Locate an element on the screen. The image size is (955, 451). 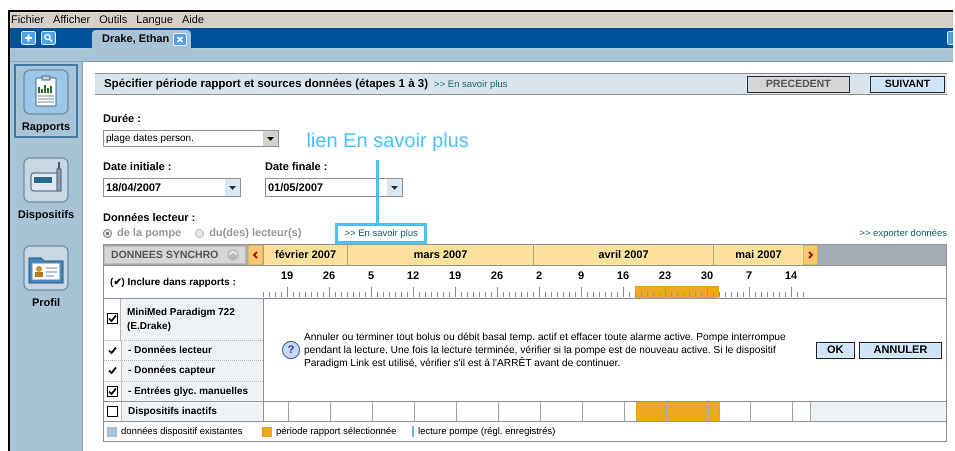
next-button: SUIVANT is located at coordinates (907, 84).